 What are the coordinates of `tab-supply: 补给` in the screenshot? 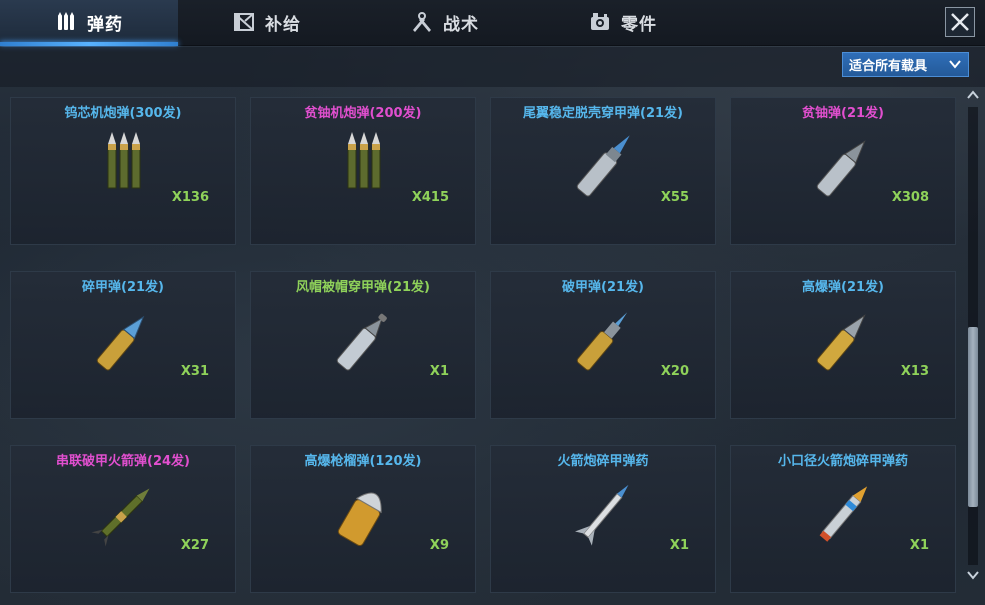 It's located at (267, 22).